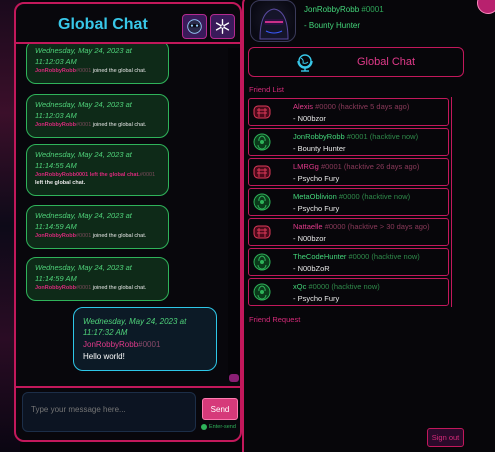 The height and width of the screenshot is (452, 495). What do you see at coordinates (388, 226) in the screenshot?
I see `friend-status: (hacktive > 30 days ago)` at bounding box center [388, 226].